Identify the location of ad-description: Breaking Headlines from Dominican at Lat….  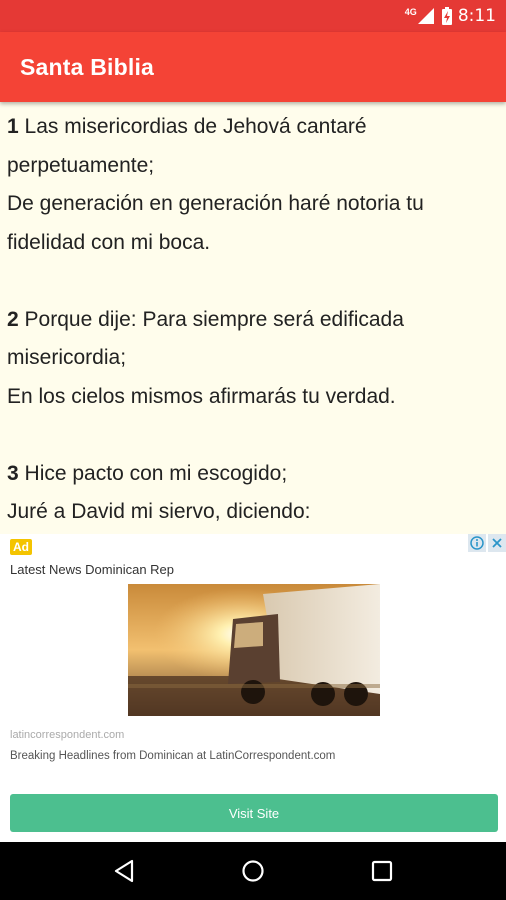
(172, 756).